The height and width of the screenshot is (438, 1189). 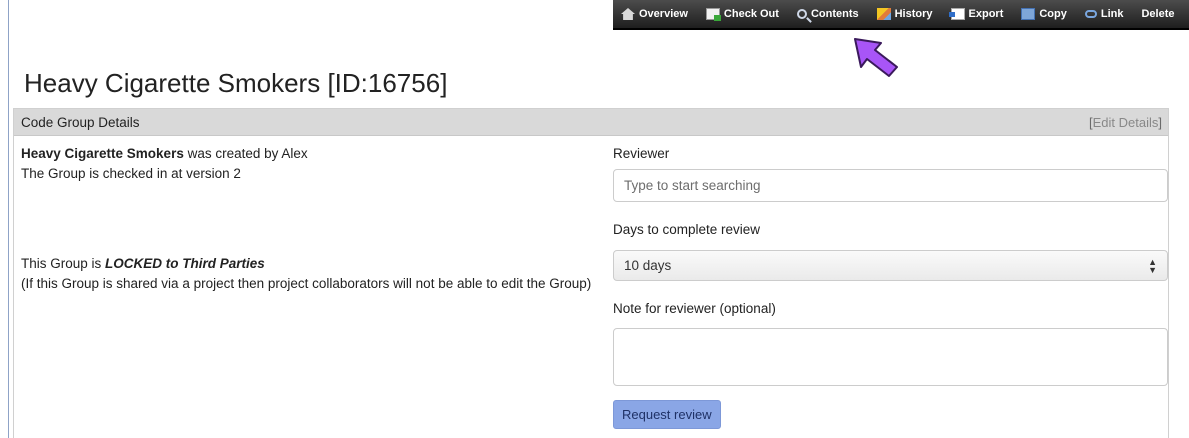 What do you see at coordinates (1112, 14) in the screenshot?
I see `toolbar-link-label: Link` at bounding box center [1112, 14].